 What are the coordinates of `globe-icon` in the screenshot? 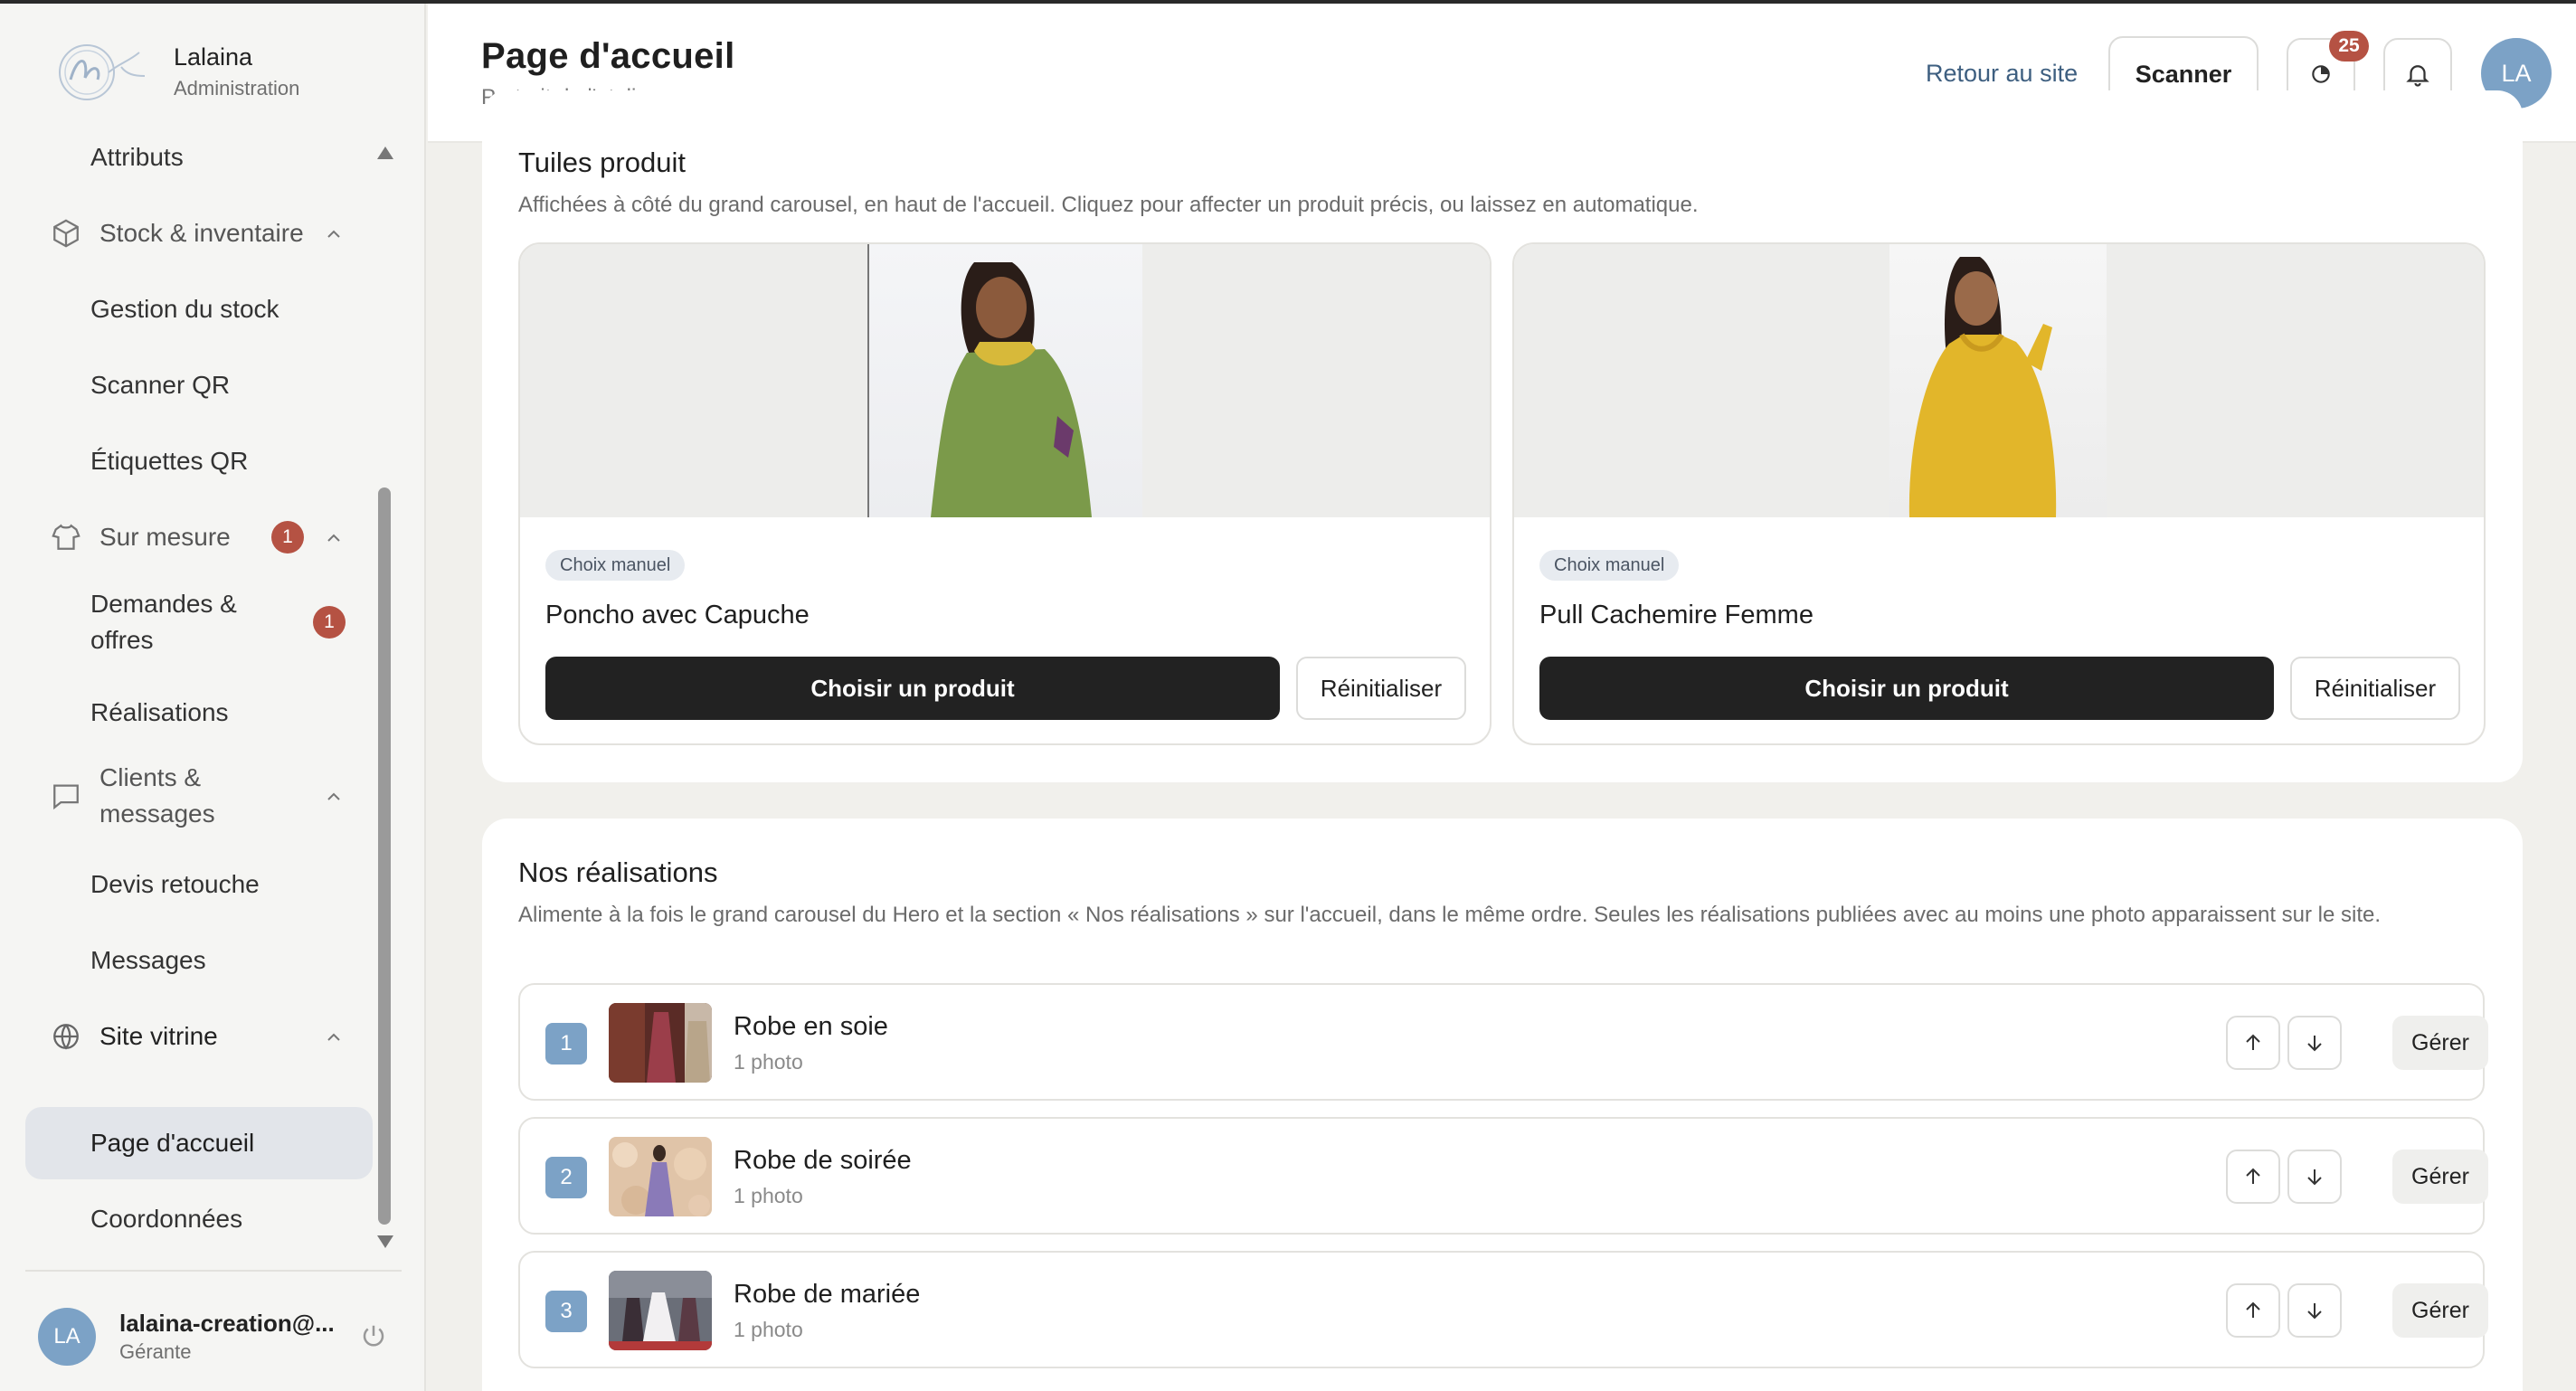 It's located at (66, 1037).